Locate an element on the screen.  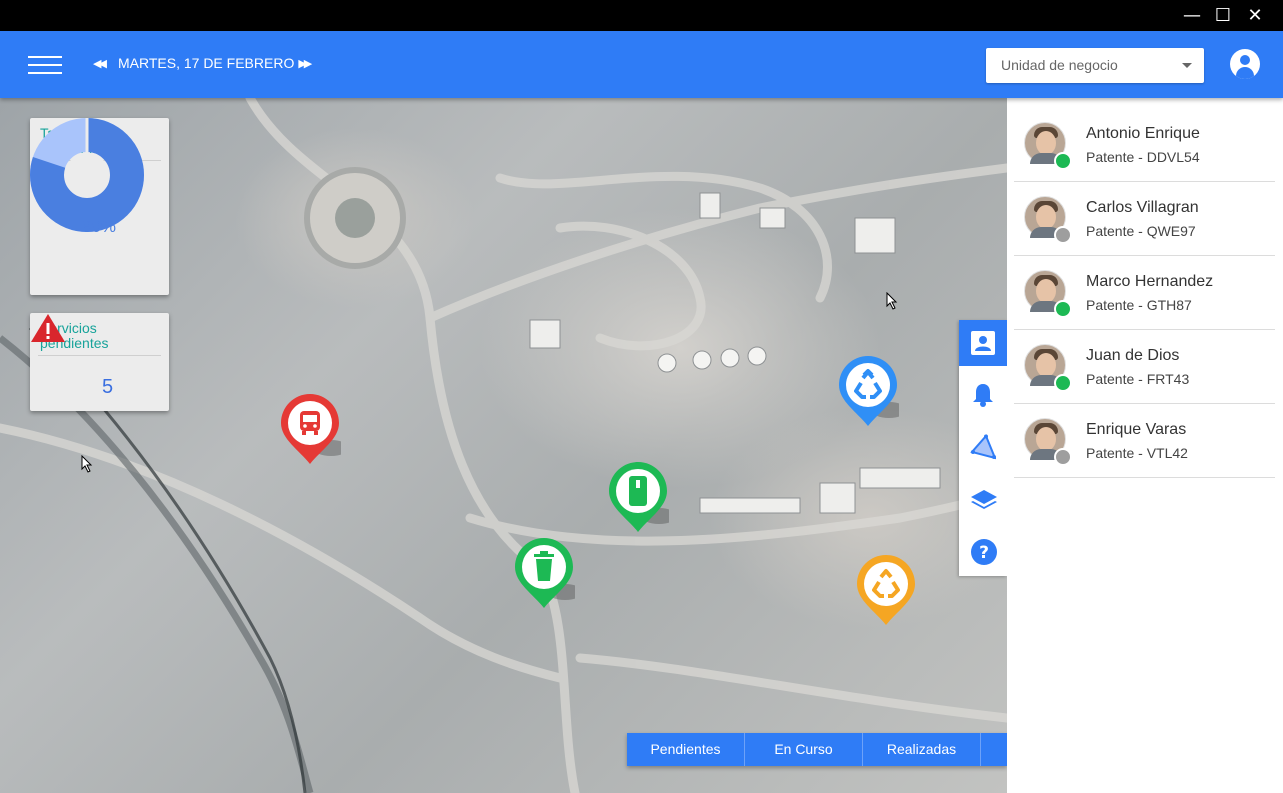
help-tool-button: ? is located at coordinates (983, 551).